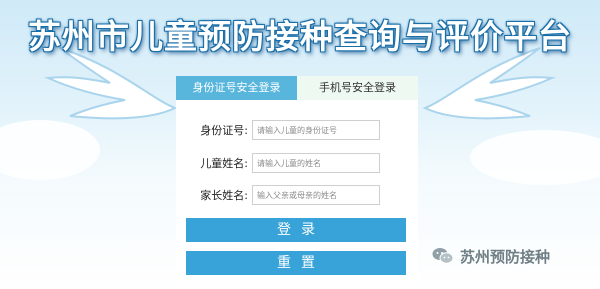 Image resolution: width=600 pixels, height=289 pixels. Describe the element at coordinates (296, 230) in the screenshot. I see `login-button: 登录` at that location.